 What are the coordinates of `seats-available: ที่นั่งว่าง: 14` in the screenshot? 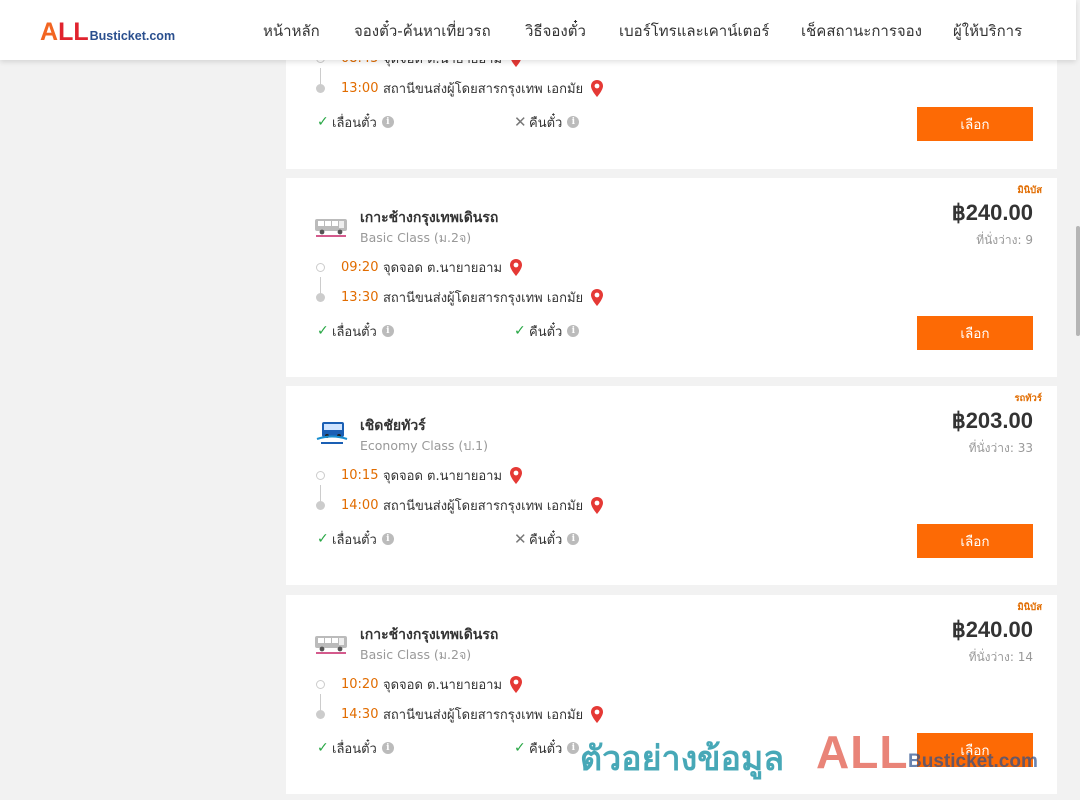 It's located at (1000, 657).